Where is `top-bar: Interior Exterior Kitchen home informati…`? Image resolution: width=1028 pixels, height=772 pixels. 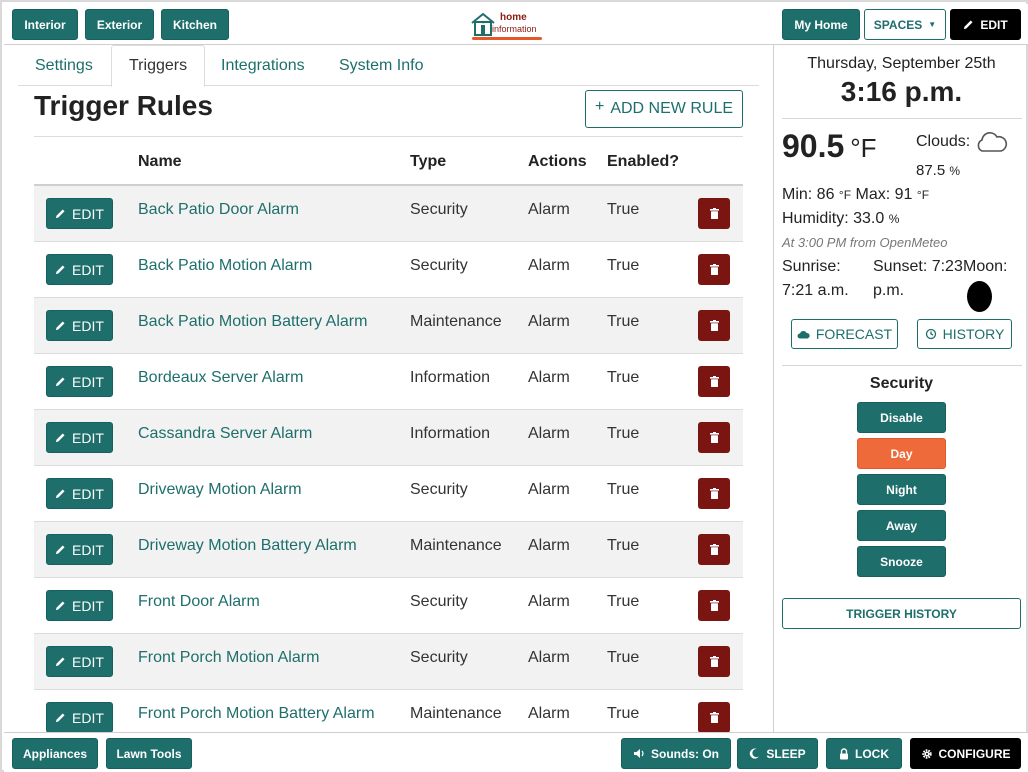
top-bar: Interior Exterior Kitchen home informati… is located at coordinates (516, 24).